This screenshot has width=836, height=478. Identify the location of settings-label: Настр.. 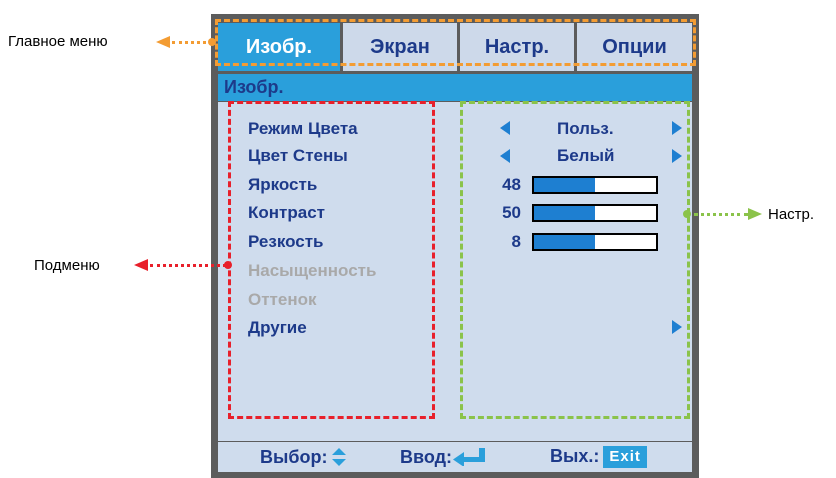
(791, 214).